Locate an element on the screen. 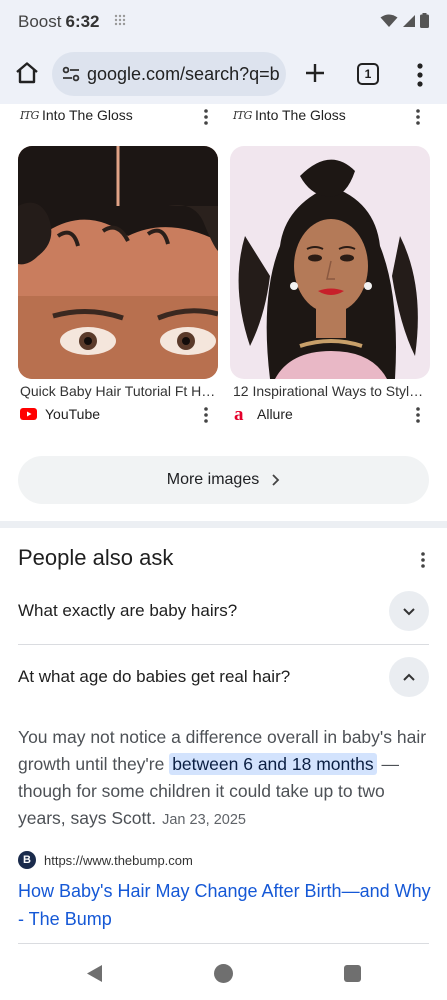 Image resolution: width=447 pixels, height=1000 pixels. wifi-icon is located at coordinates (389, 20).